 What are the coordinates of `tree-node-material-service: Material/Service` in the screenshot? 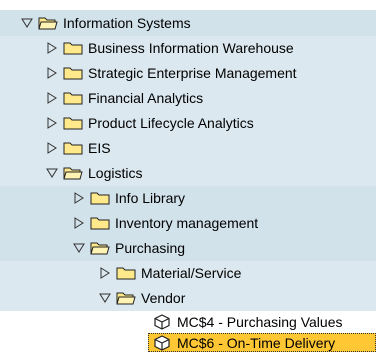 It's located at (169, 273).